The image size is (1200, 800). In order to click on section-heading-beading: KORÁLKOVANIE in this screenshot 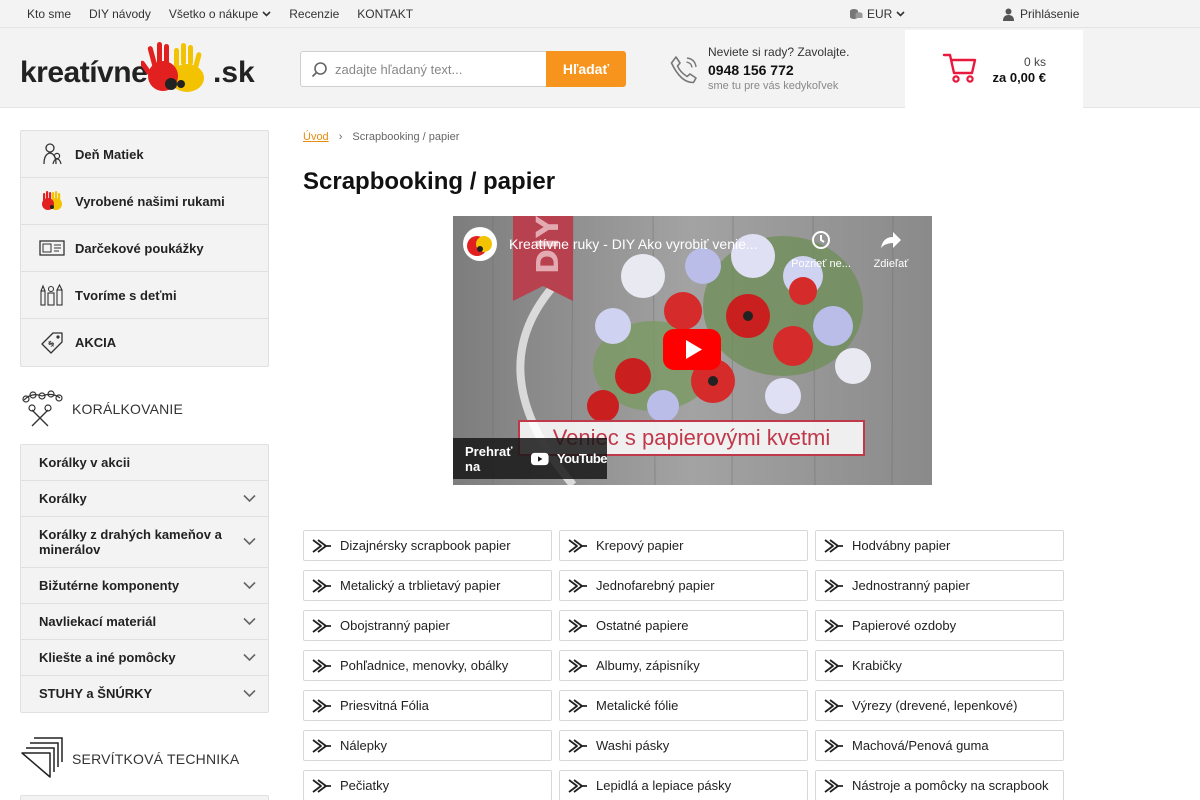, I will do `click(144, 409)`.